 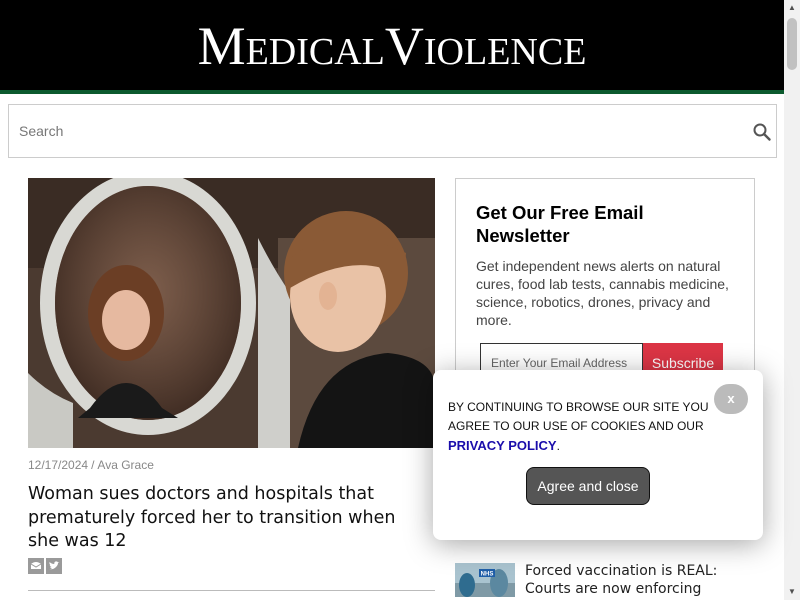 I want to click on search-bar, so click(x=392, y=131).